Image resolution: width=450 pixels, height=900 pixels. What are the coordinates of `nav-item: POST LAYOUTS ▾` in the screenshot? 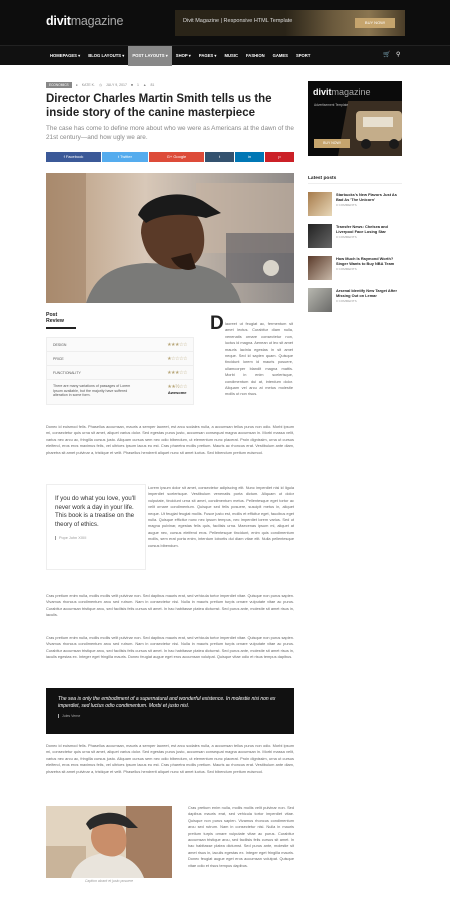 It's located at (150, 56).